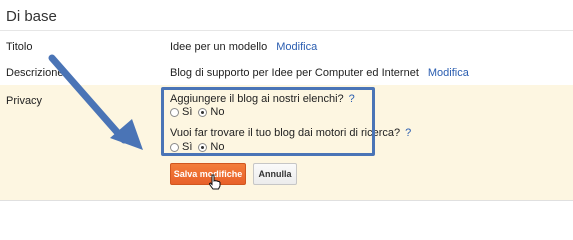  What do you see at coordinates (95, 102) in the screenshot?
I see `arrow-icon` at bounding box center [95, 102].